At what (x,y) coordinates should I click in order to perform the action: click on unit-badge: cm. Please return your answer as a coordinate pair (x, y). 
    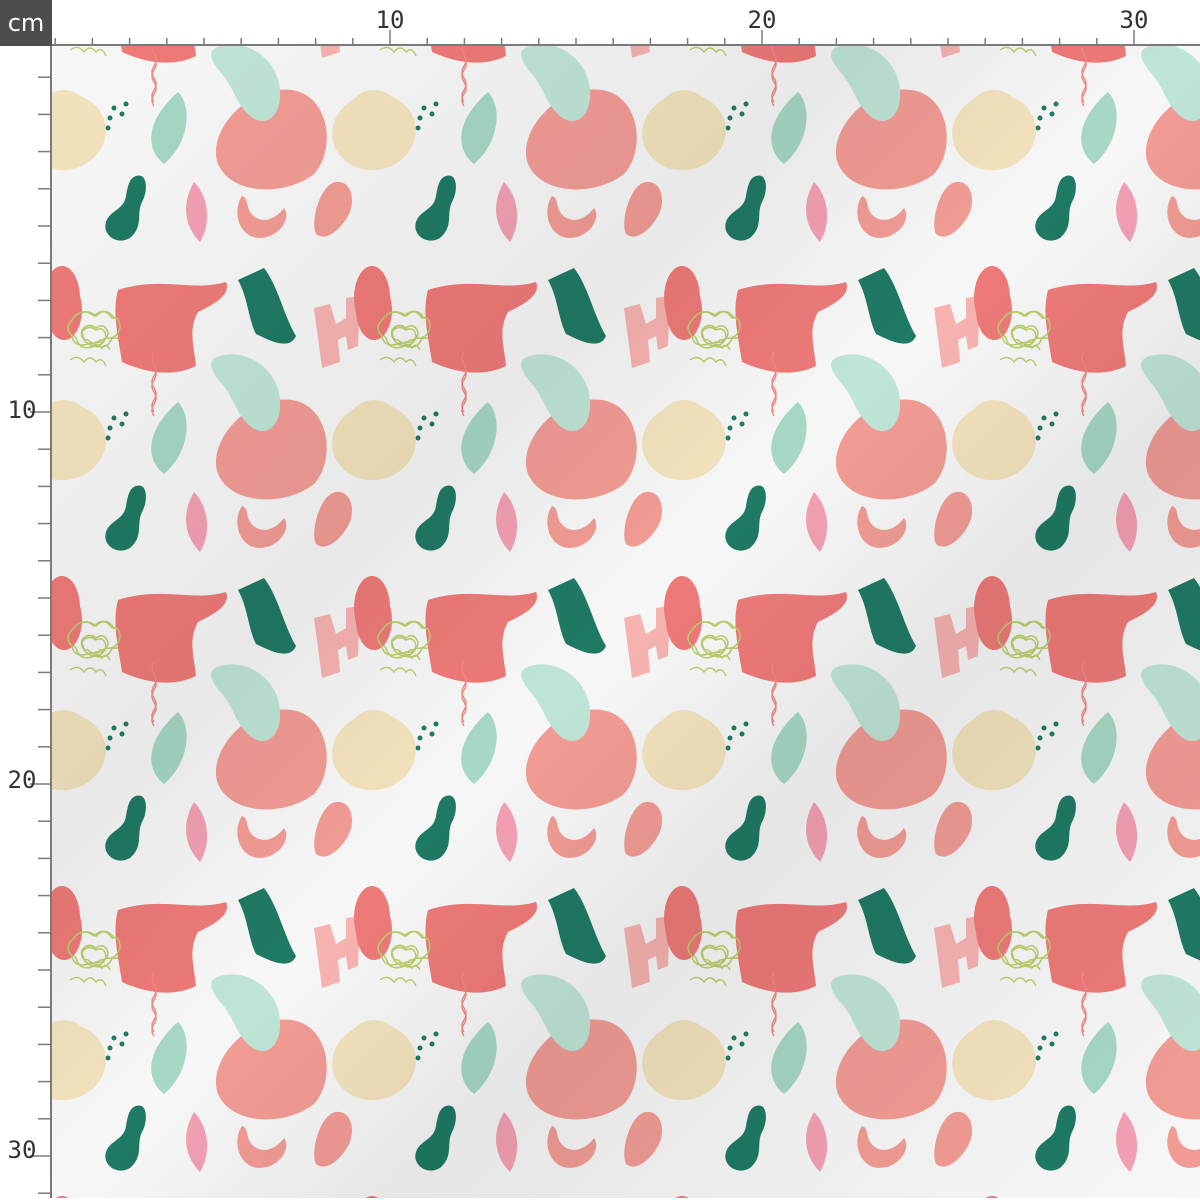
    Looking at the image, I should click on (26, 23).